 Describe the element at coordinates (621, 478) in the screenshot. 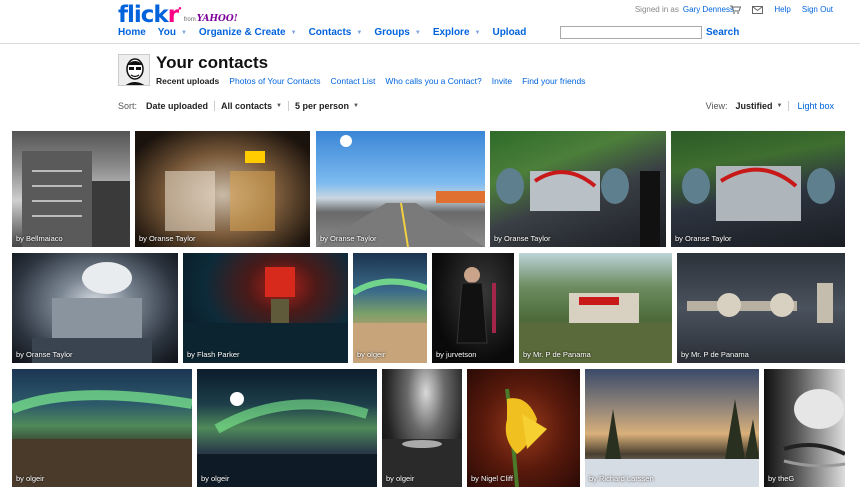

I see `photo-caption: by Richard Larssen` at that location.